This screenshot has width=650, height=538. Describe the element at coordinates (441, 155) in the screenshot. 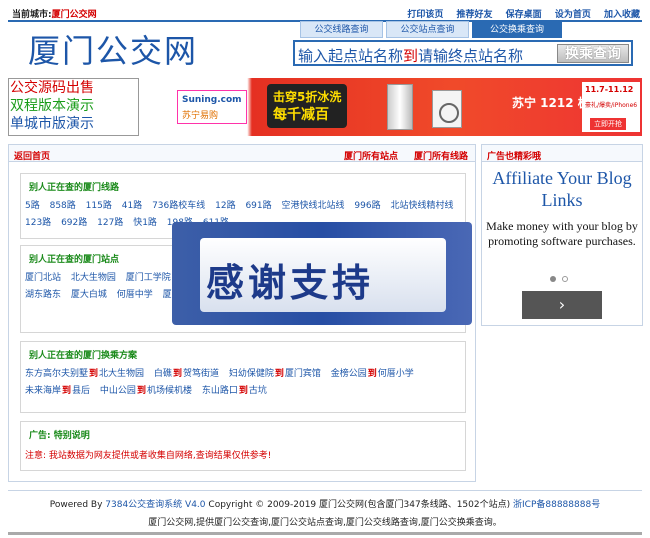

I see `all-lines-link: 厦门所有线路` at that location.